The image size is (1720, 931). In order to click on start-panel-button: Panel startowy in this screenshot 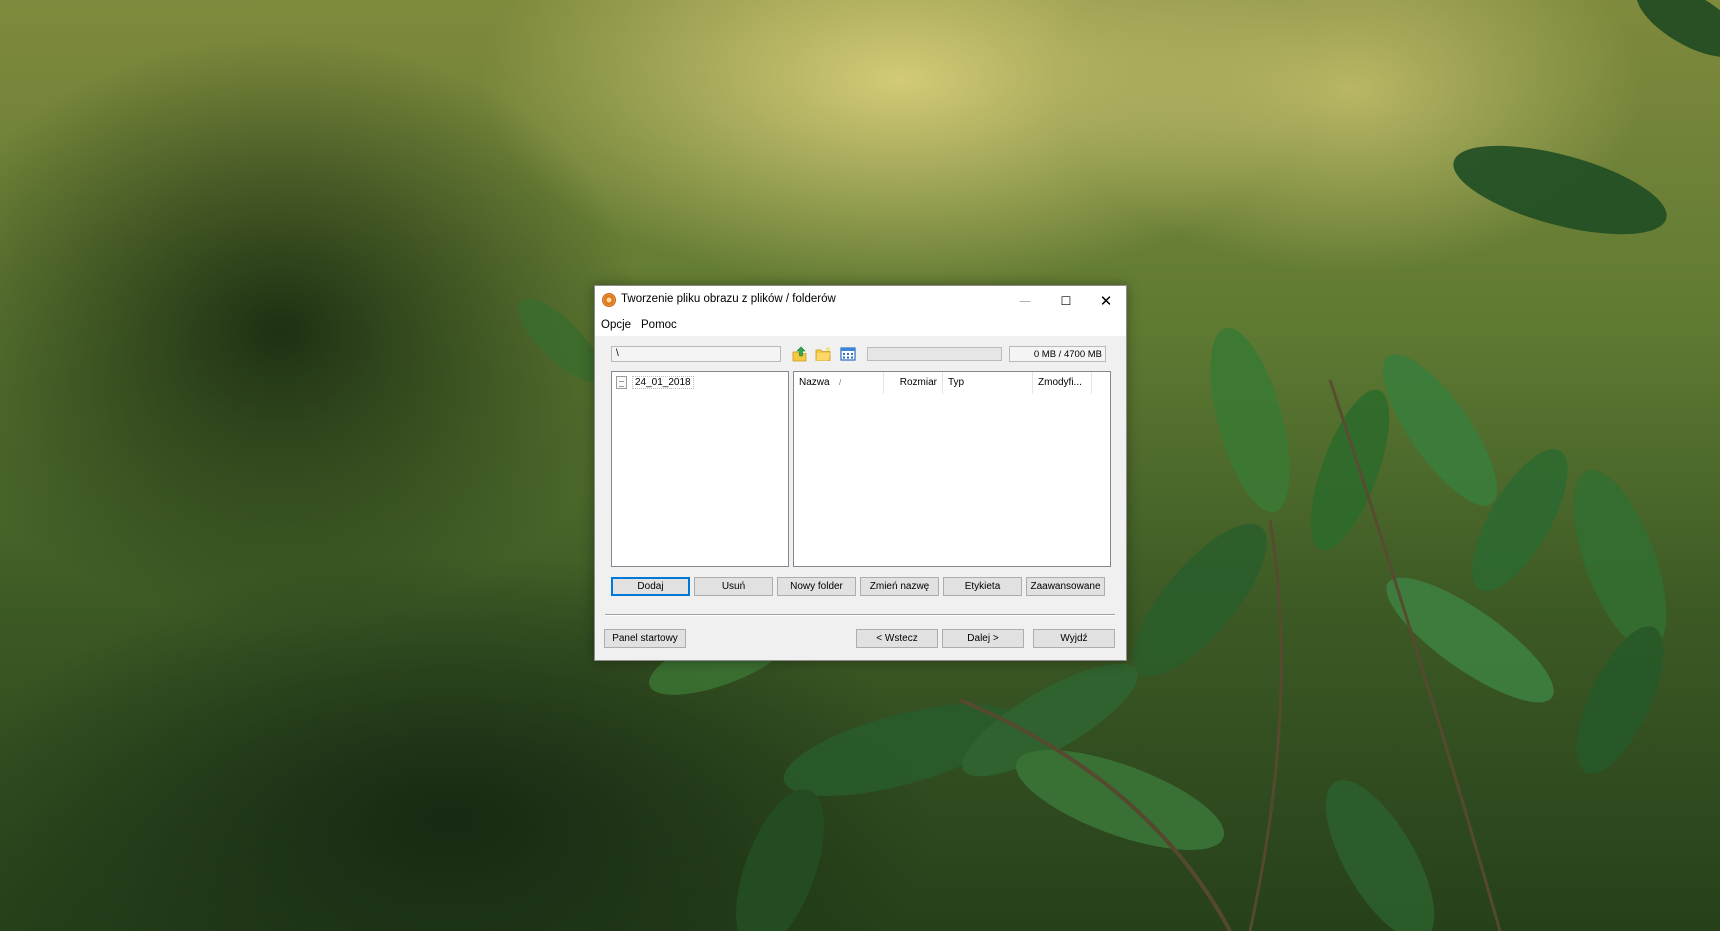, I will do `click(645, 638)`.